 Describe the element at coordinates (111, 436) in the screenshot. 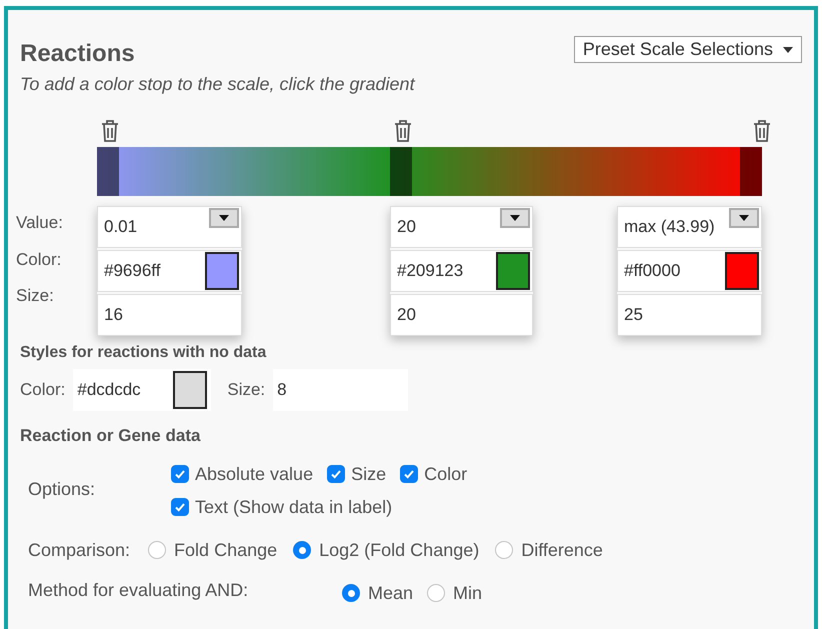

I see `section-heading: Reaction or Gene data` at that location.